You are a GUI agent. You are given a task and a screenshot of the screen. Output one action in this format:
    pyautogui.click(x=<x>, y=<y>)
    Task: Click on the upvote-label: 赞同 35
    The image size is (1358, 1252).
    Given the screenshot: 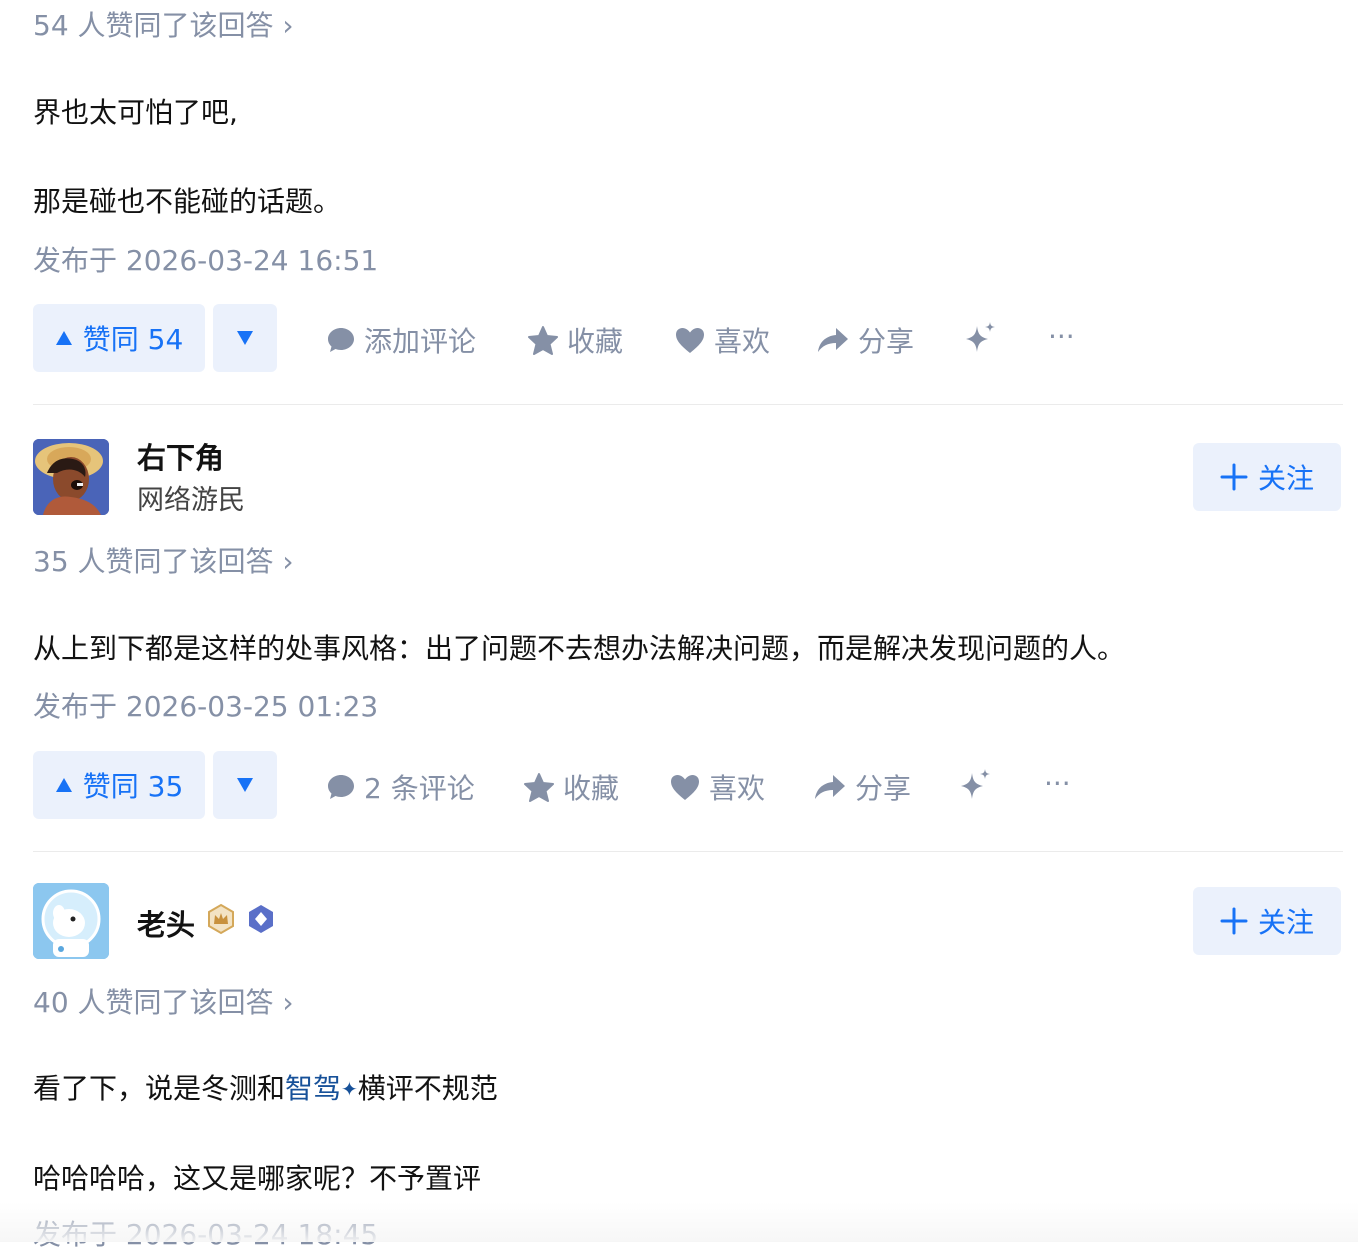 What is the action you would take?
    pyautogui.click(x=133, y=786)
    